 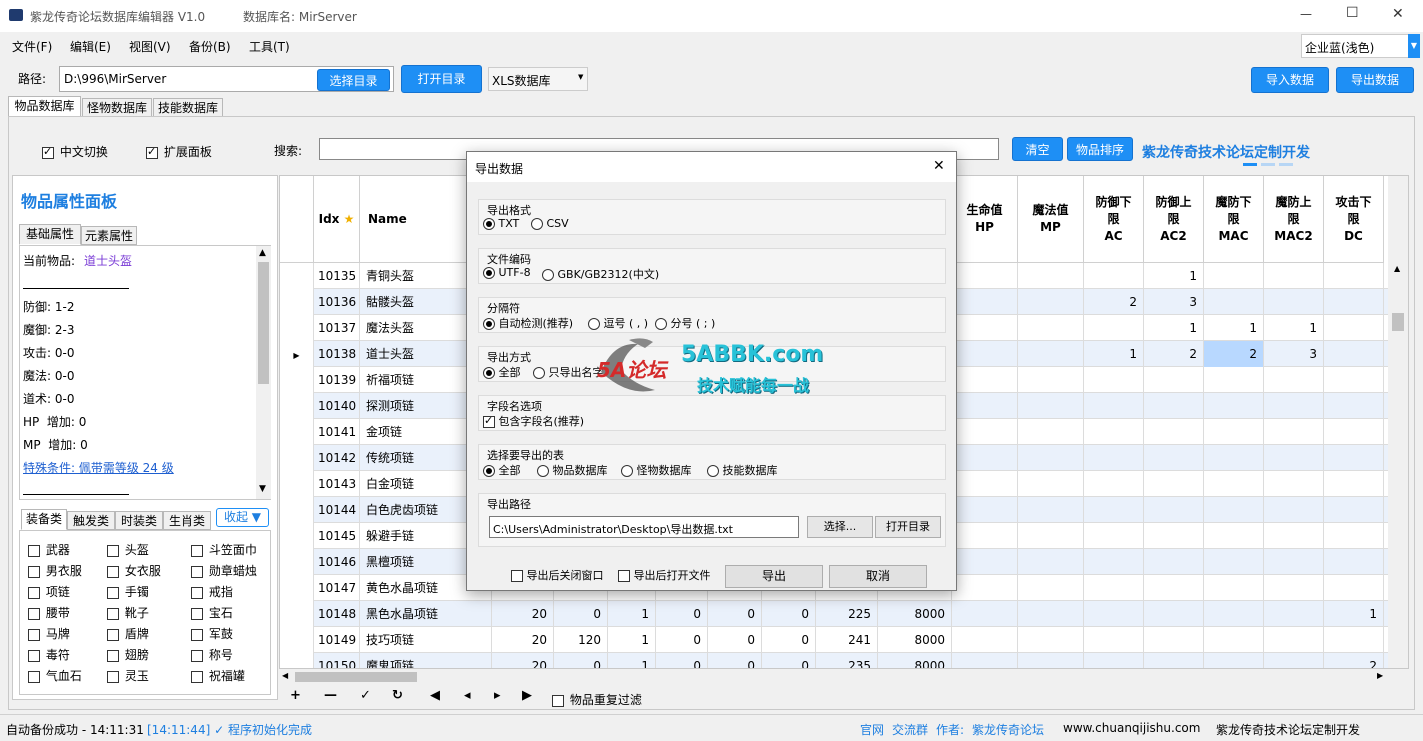 What do you see at coordinates (538, 79) in the screenshot?
I see `db-type-select: XLS数据库 ▼` at bounding box center [538, 79].